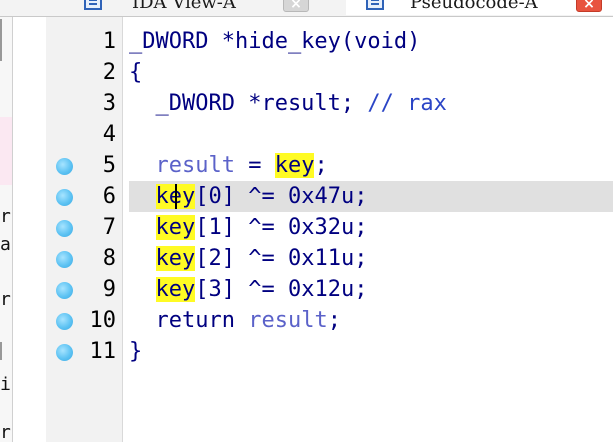 This screenshot has height=443, width=613. I want to click on code-text: key[0] ^= 0x47u;, so click(248, 196).